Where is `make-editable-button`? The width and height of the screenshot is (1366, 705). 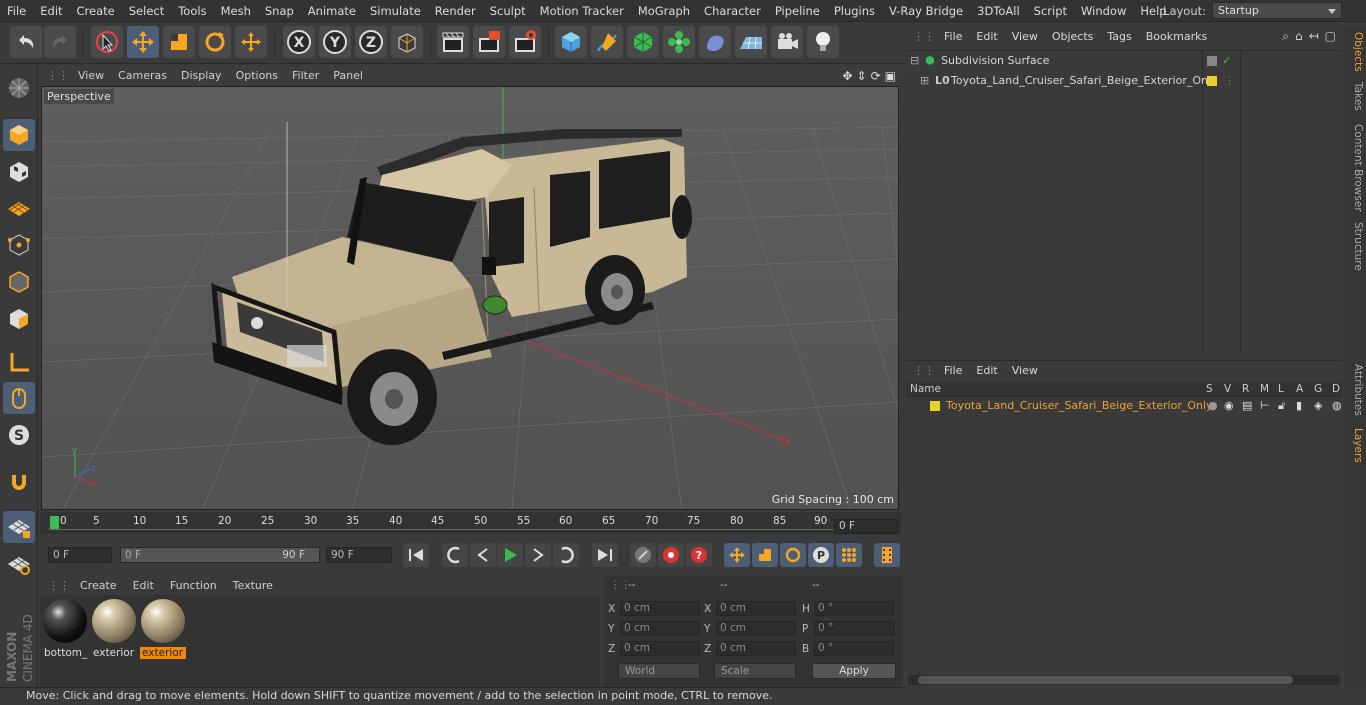 make-editable-button is located at coordinates (19, 88).